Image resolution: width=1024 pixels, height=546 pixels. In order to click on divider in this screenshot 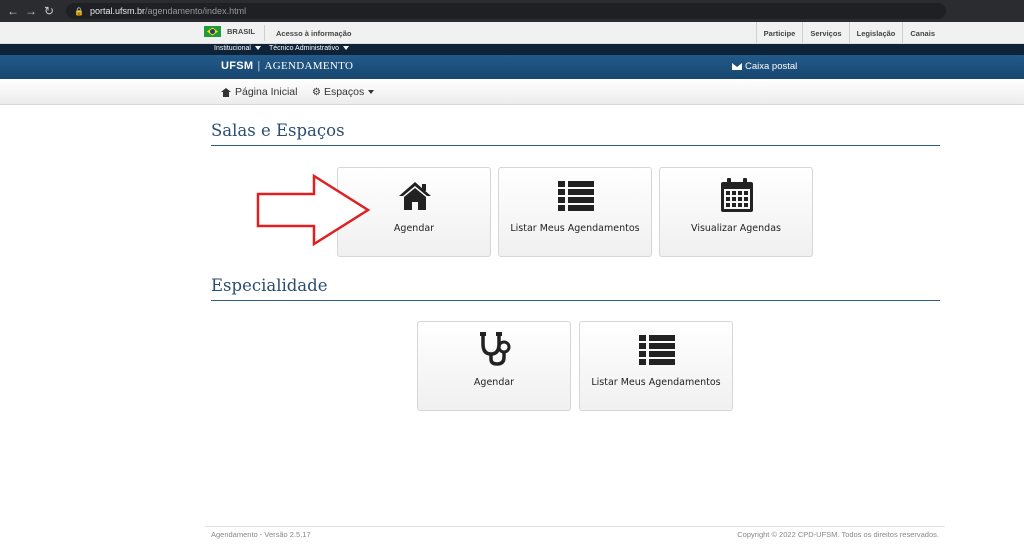, I will do `click(264, 33)`.